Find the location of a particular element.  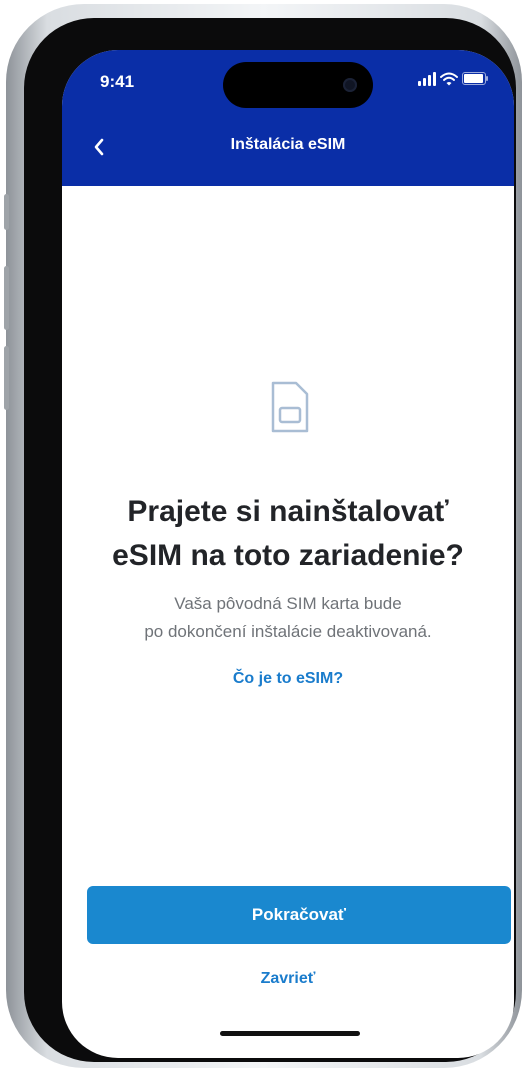

action-button is located at coordinates (6, 212).